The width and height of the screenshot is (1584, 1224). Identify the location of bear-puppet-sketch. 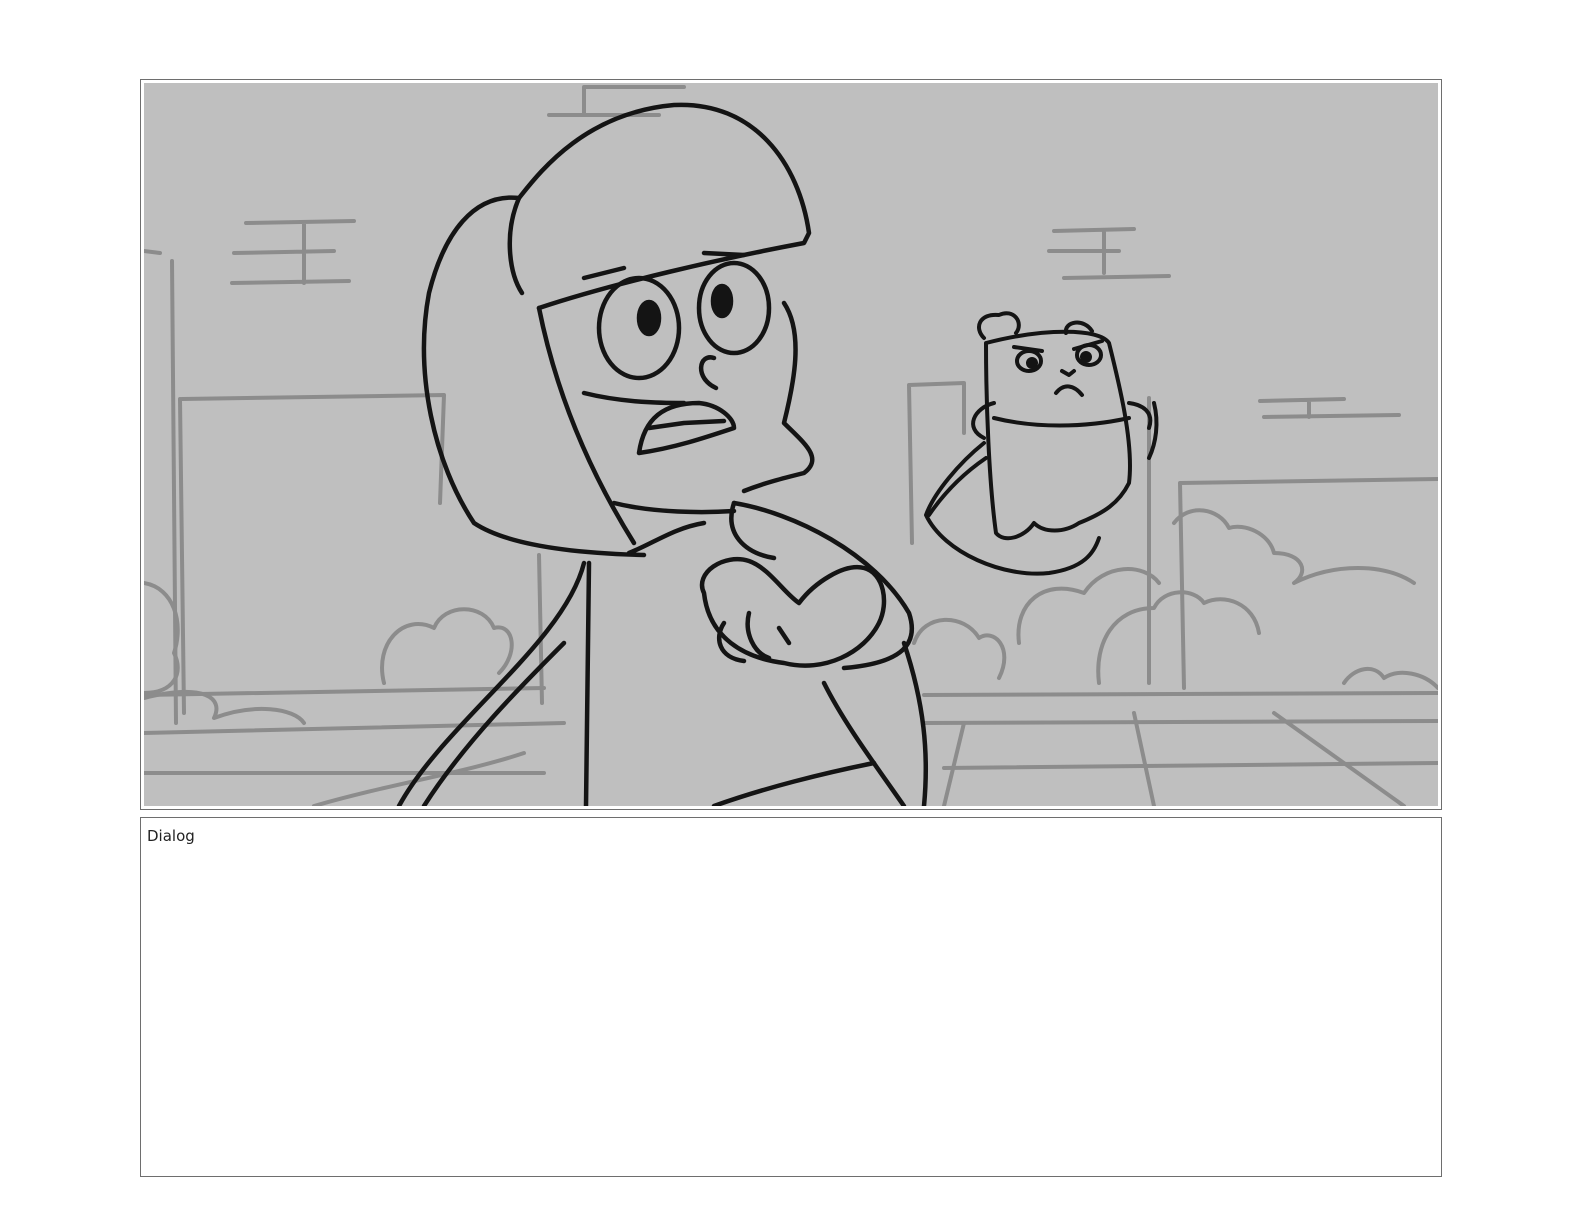
(1041, 443).